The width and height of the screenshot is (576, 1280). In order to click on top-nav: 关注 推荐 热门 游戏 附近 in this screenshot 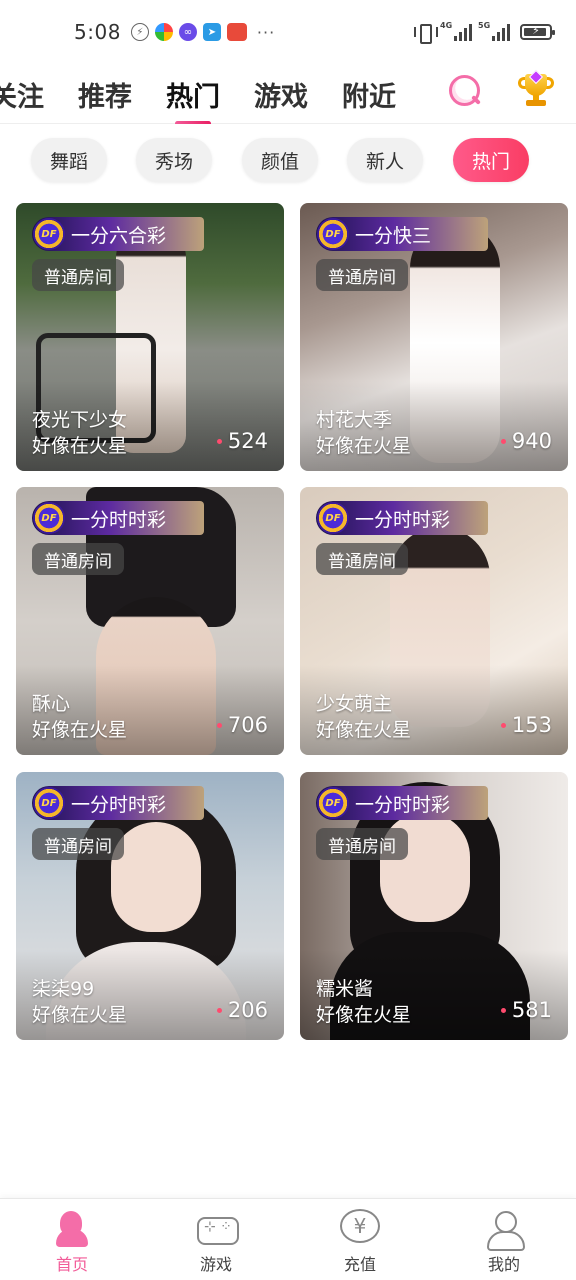, I will do `click(288, 94)`.